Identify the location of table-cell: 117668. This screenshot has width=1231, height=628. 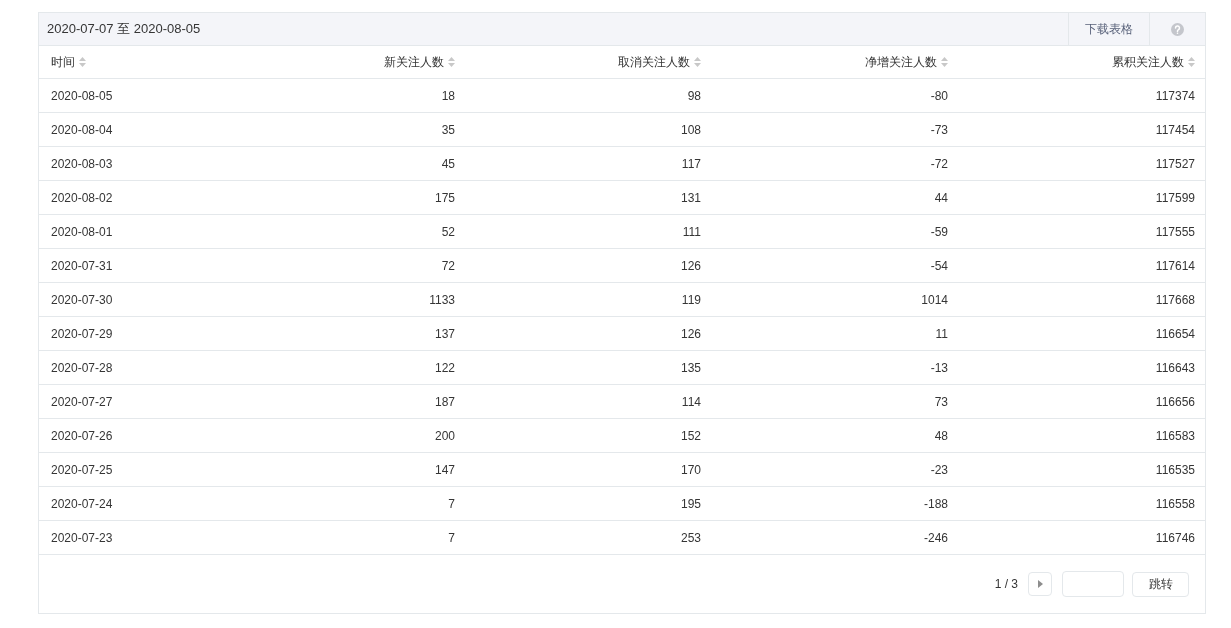
(1175, 299).